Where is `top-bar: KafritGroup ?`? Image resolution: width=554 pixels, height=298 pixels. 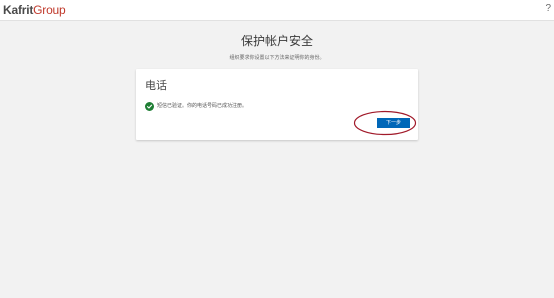
top-bar: KafritGroup ? is located at coordinates (277, 10).